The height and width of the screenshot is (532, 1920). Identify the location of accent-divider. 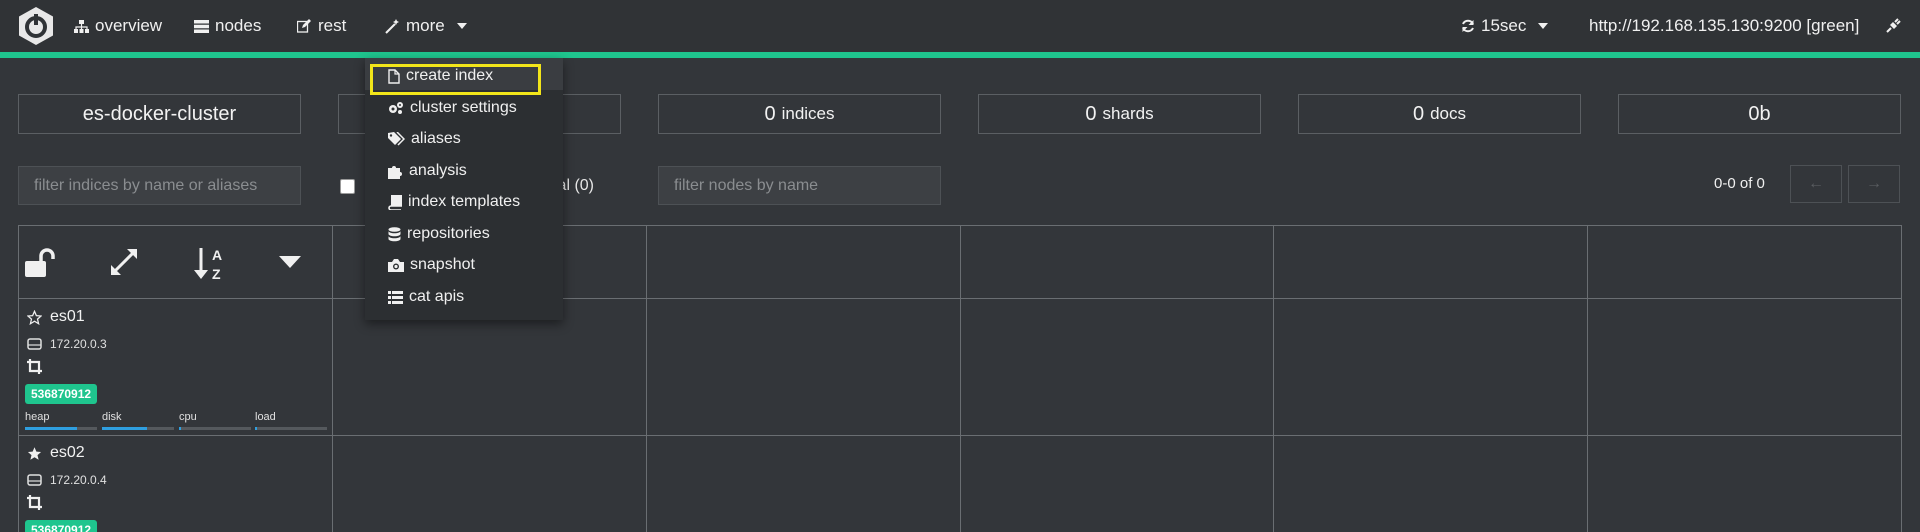
(960, 55).